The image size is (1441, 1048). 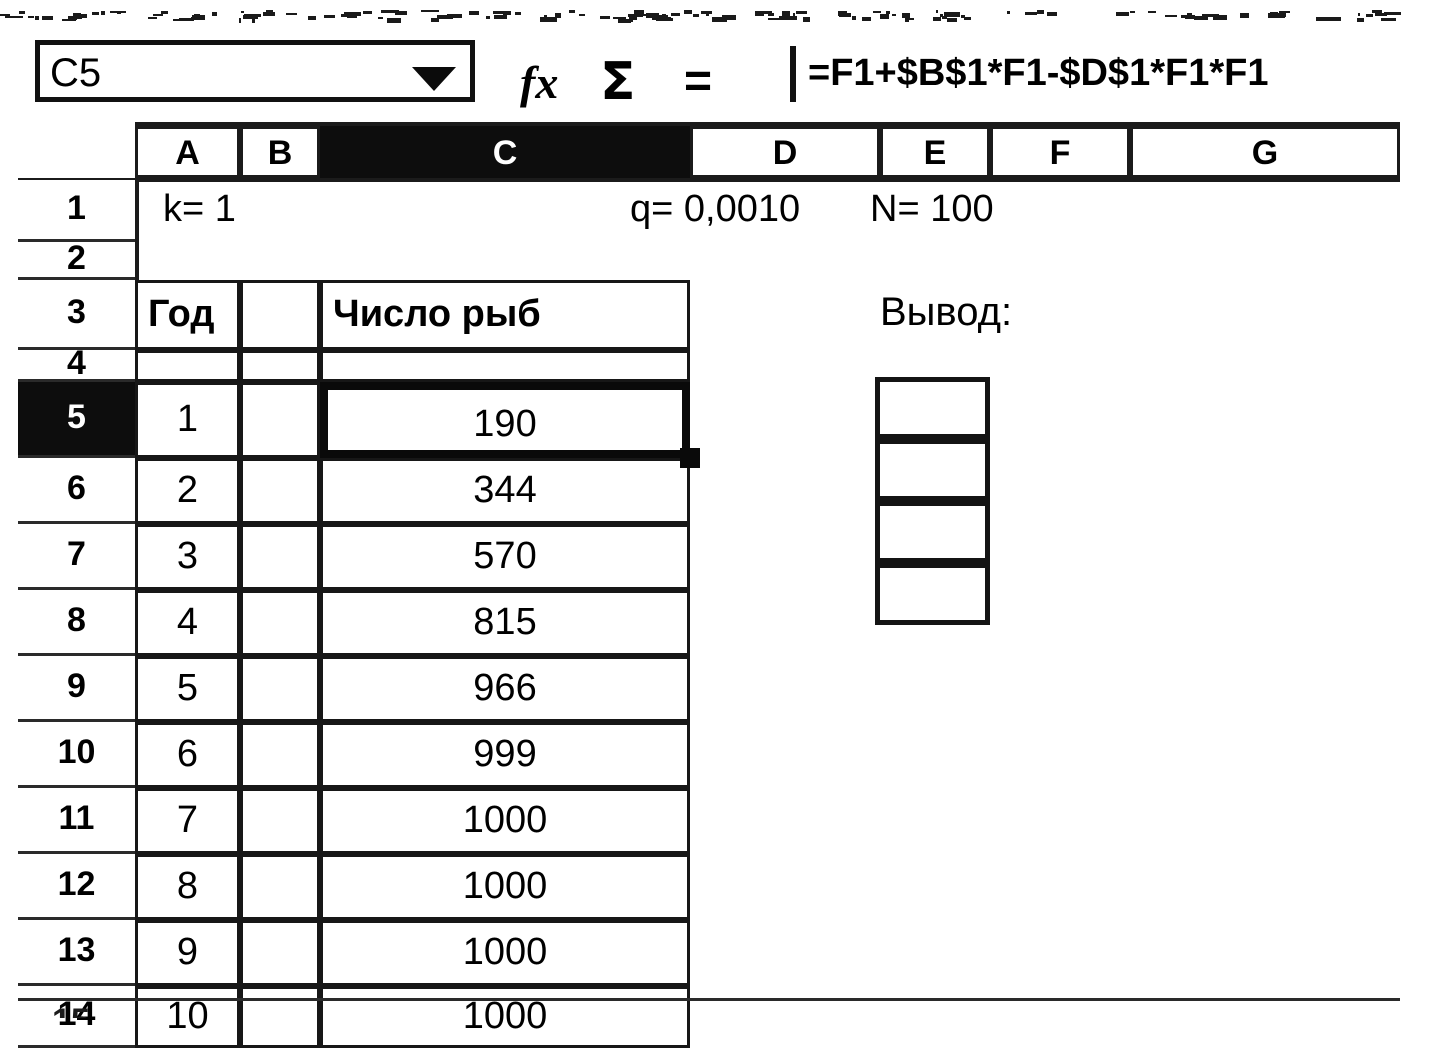 I want to click on column-header-label: A, so click(x=187, y=153).